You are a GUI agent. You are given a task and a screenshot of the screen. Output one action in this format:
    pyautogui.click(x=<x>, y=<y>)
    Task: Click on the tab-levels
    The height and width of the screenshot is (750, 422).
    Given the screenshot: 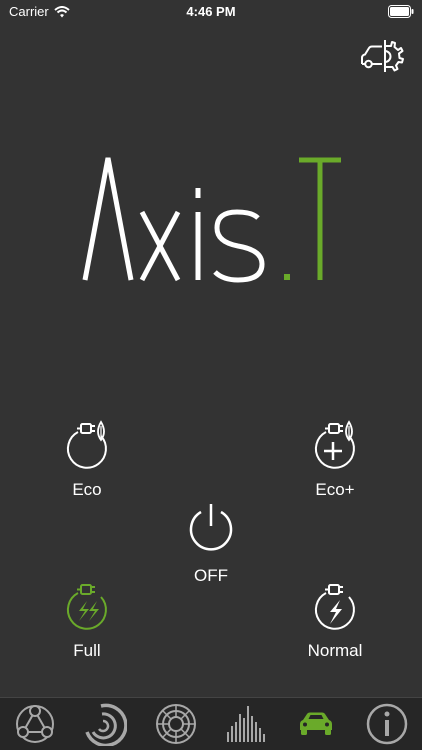 What is the action you would take?
    pyautogui.click(x=246, y=724)
    